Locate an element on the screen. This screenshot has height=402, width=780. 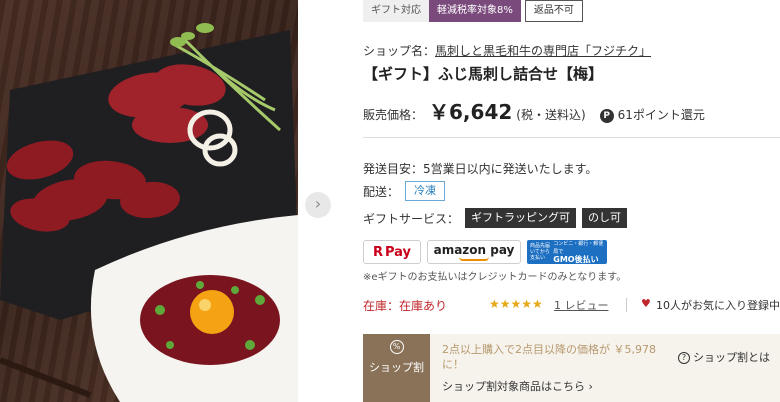
points-text: 61ポイント還元 is located at coordinates (661, 115).